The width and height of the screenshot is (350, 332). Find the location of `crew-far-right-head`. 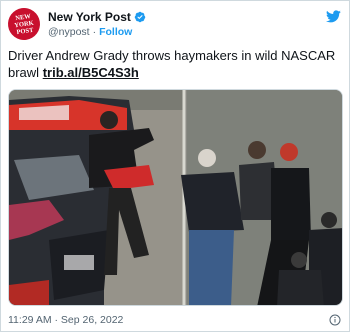

crew-far-right-head is located at coordinates (329, 220).